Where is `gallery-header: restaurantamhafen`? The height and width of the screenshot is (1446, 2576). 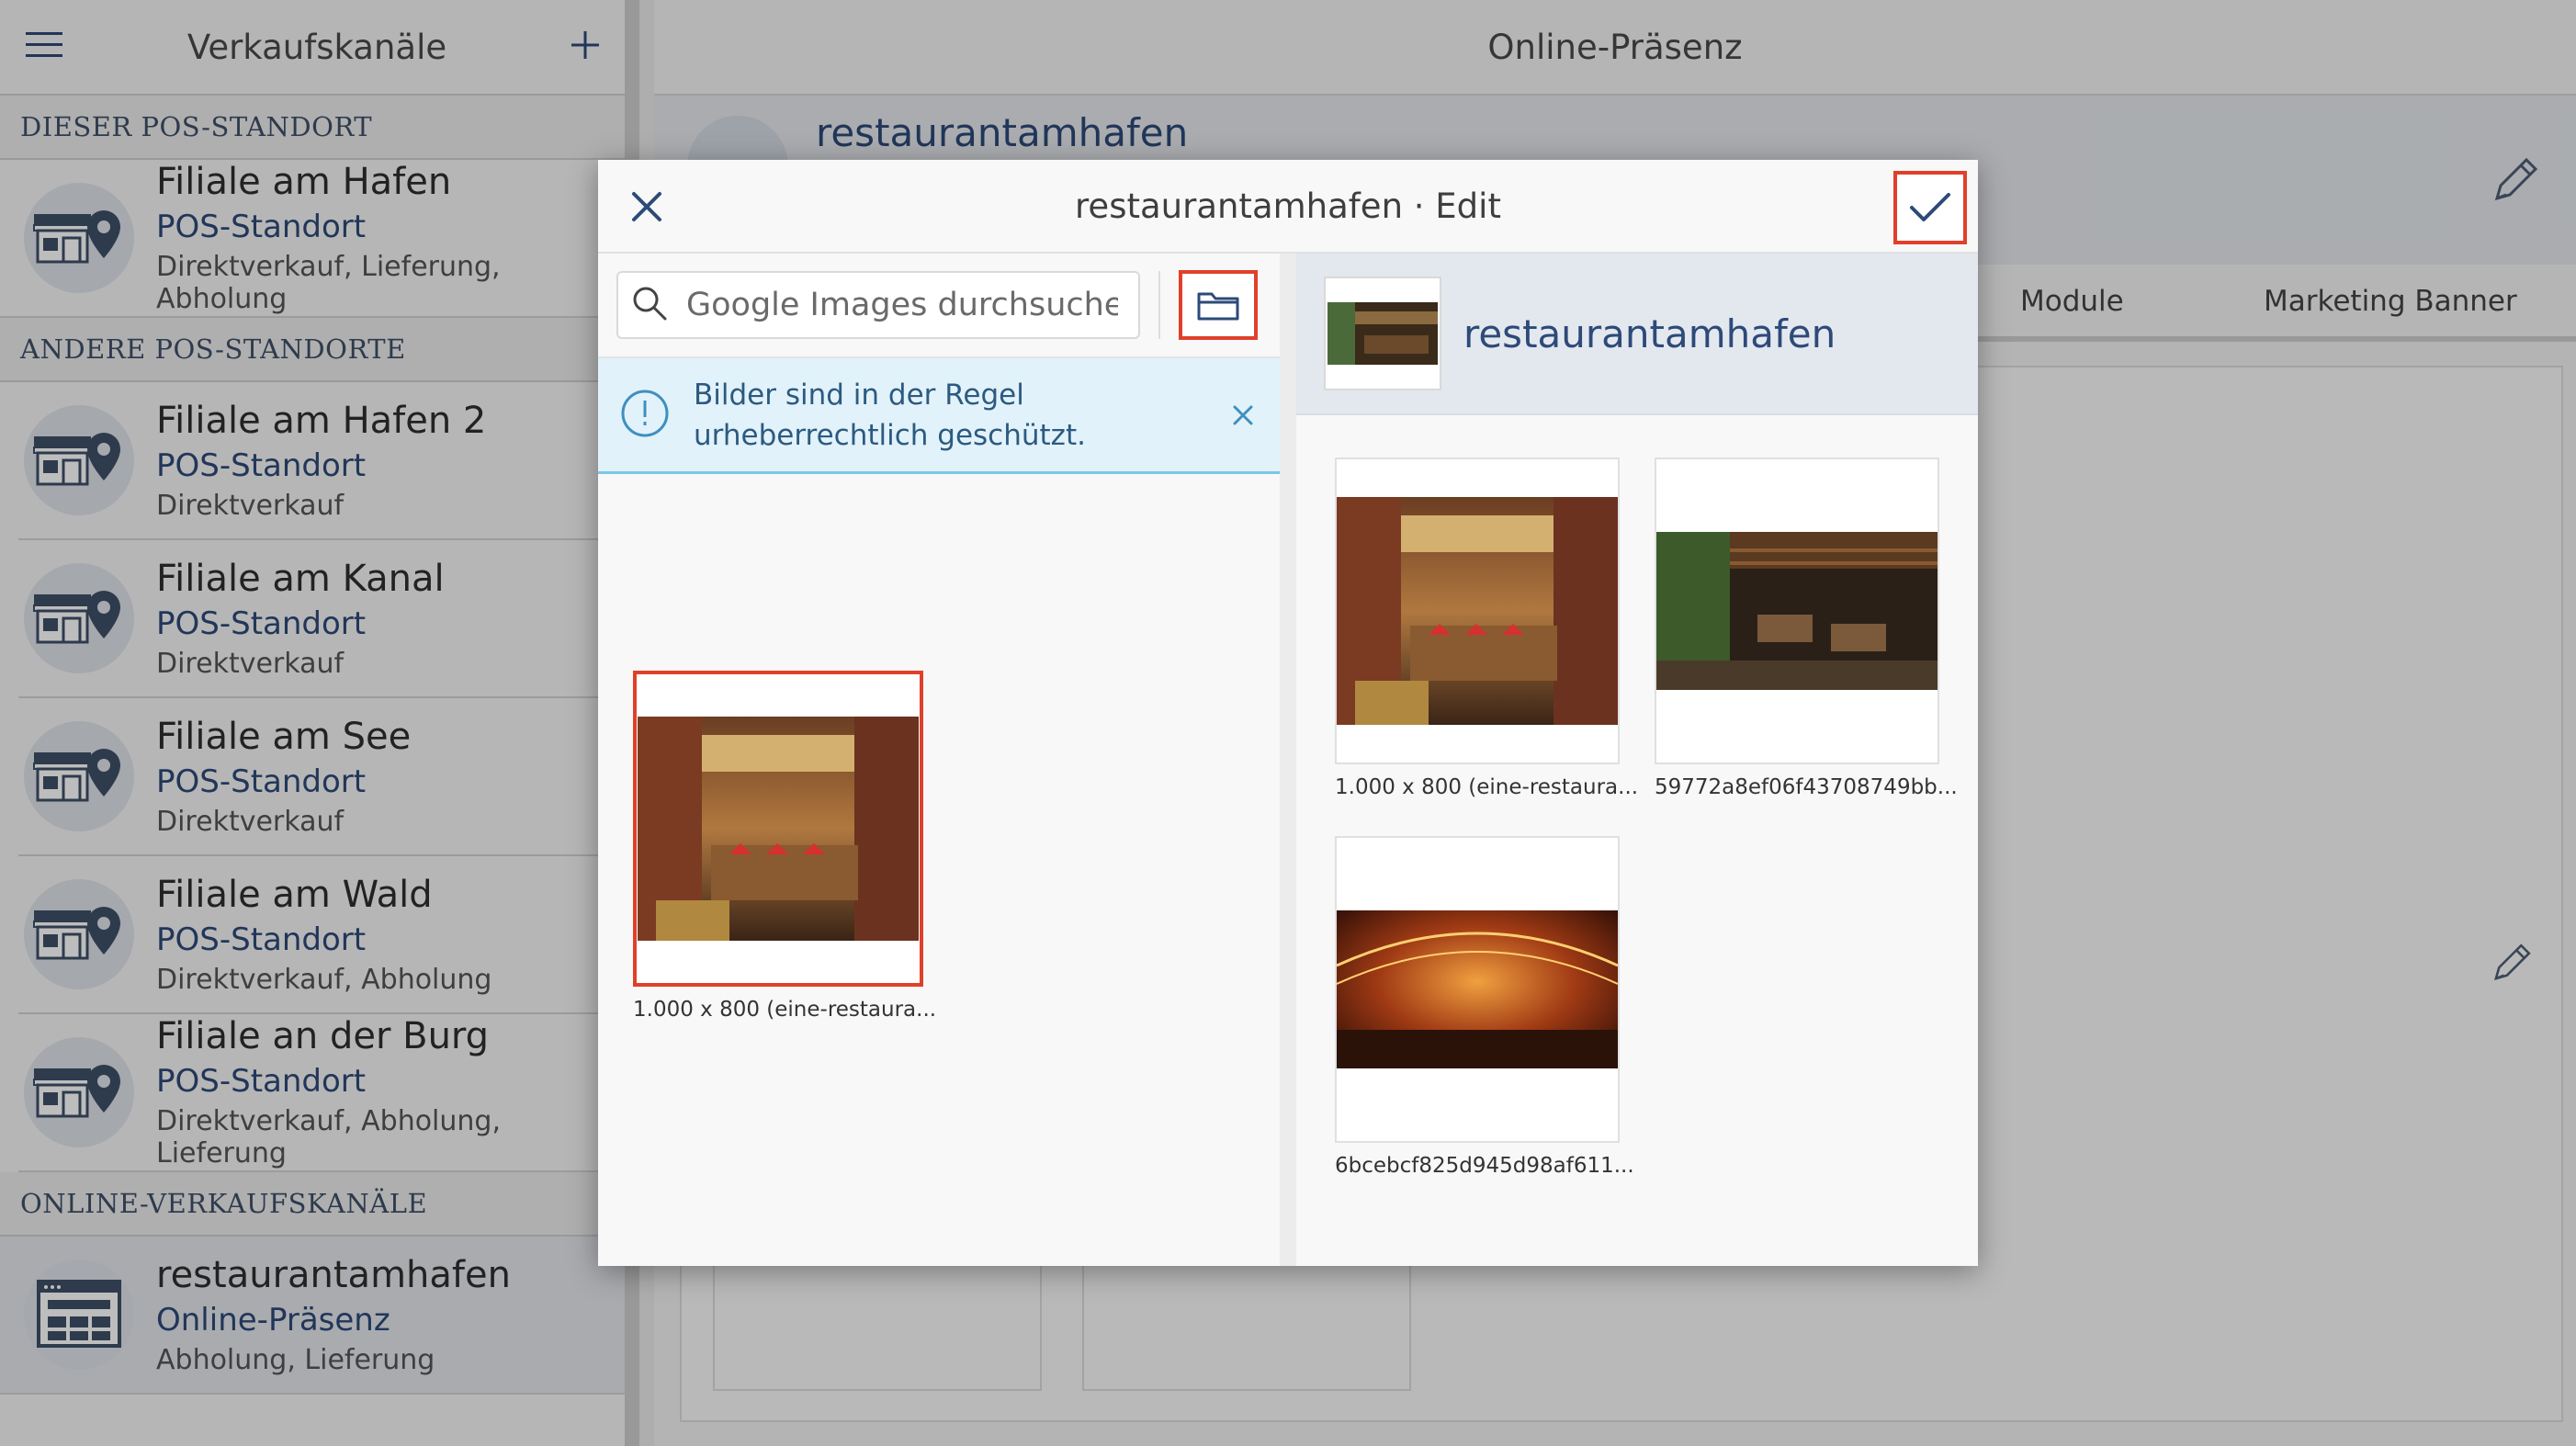 gallery-header: restaurantamhafen is located at coordinates (1637, 334).